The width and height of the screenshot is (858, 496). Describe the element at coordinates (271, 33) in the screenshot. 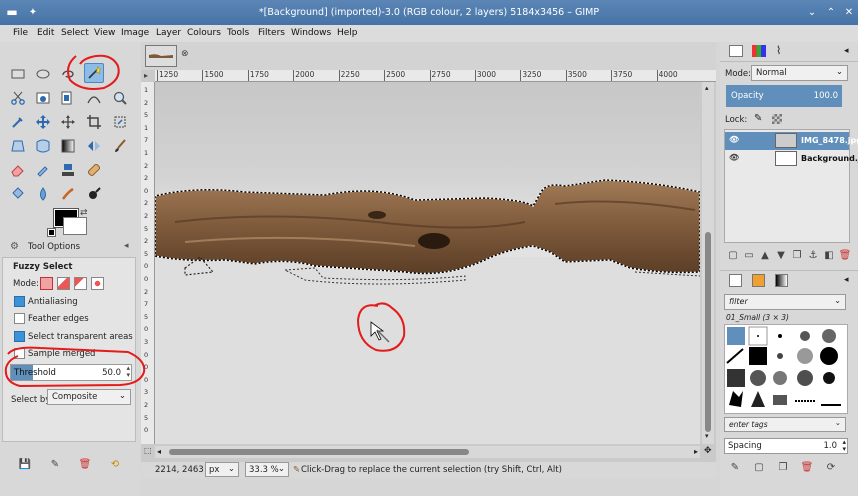

I see `menu-filters: Filters` at that location.